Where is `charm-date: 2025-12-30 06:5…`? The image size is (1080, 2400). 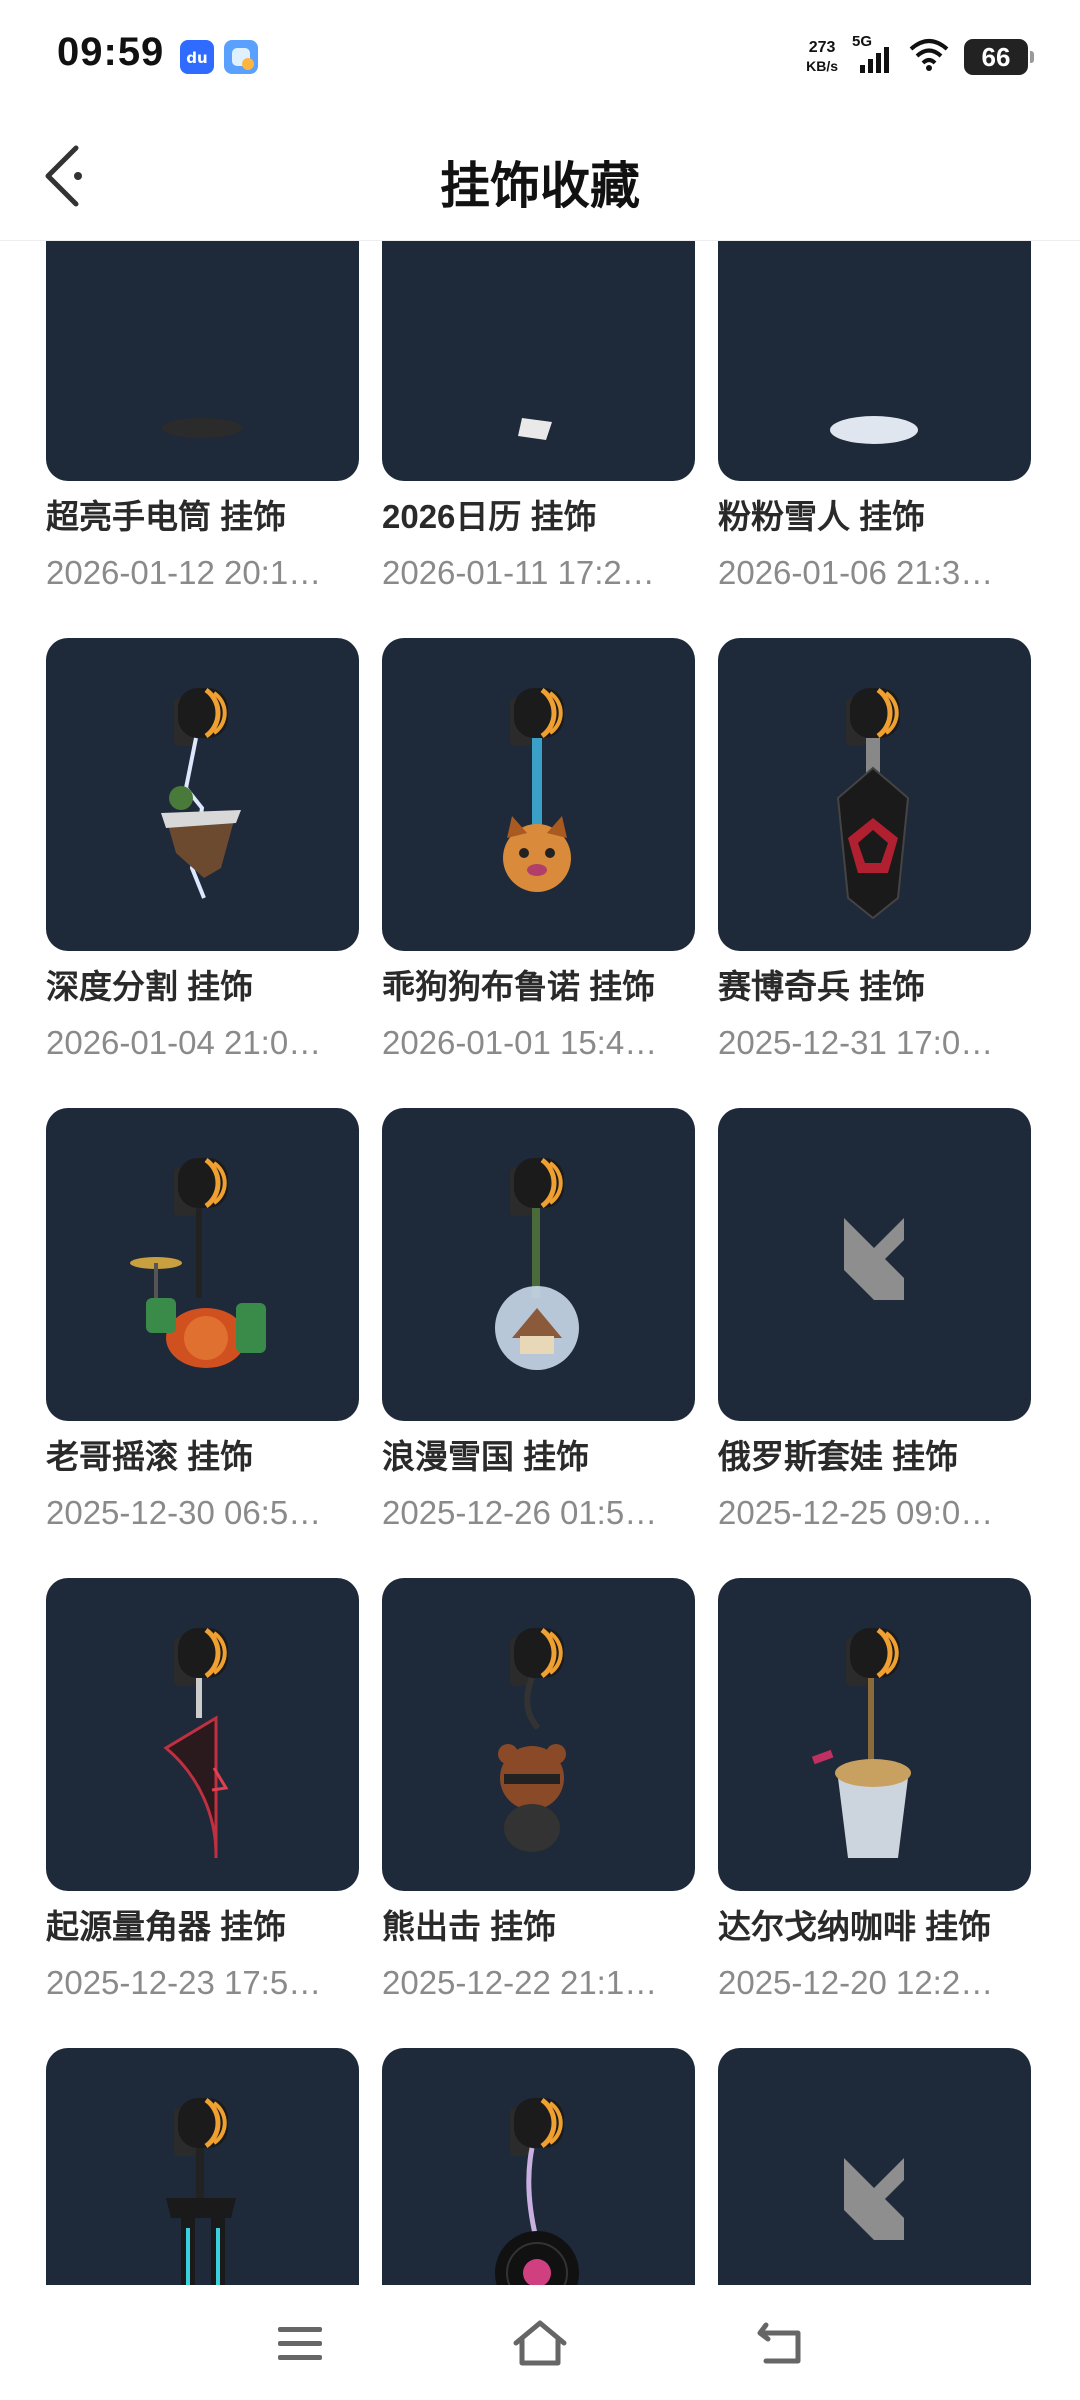
charm-date: 2025-12-30 06:5… is located at coordinates (184, 1512).